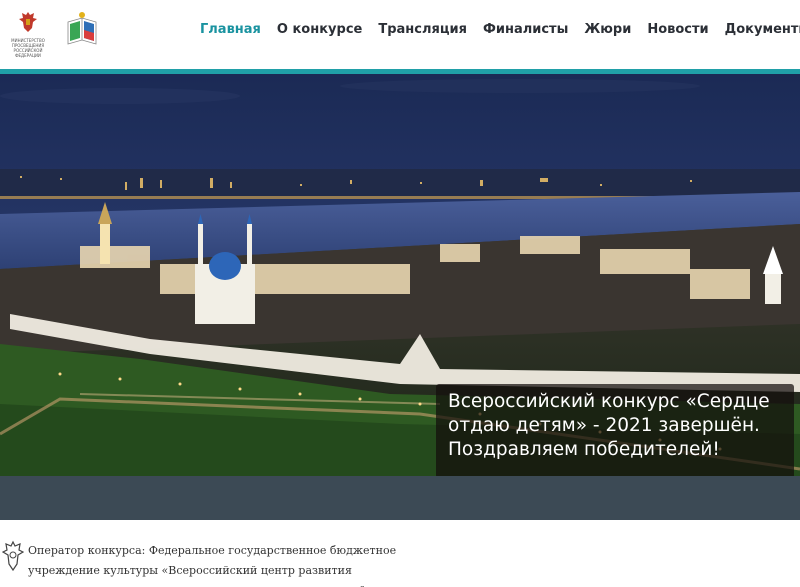 This screenshot has height=587, width=800. I want to click on eagle-emblem-icon, so click(13, 556).